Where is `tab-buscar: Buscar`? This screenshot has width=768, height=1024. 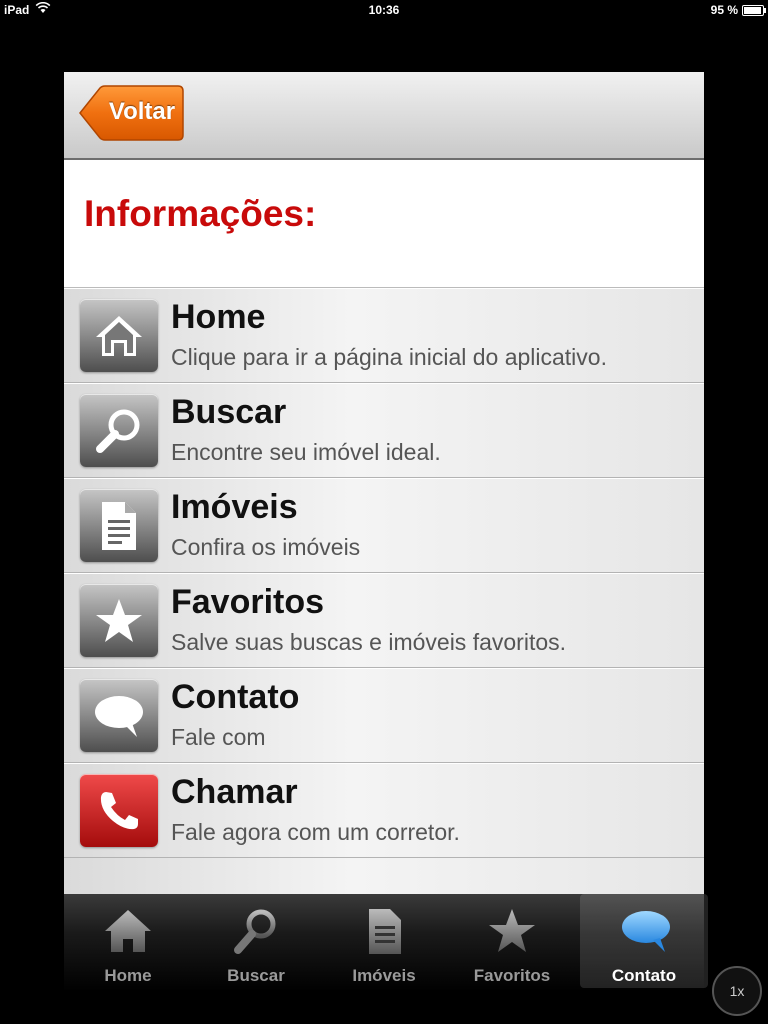
tab-buscar: Buscar is located at coordinates (256, 941).